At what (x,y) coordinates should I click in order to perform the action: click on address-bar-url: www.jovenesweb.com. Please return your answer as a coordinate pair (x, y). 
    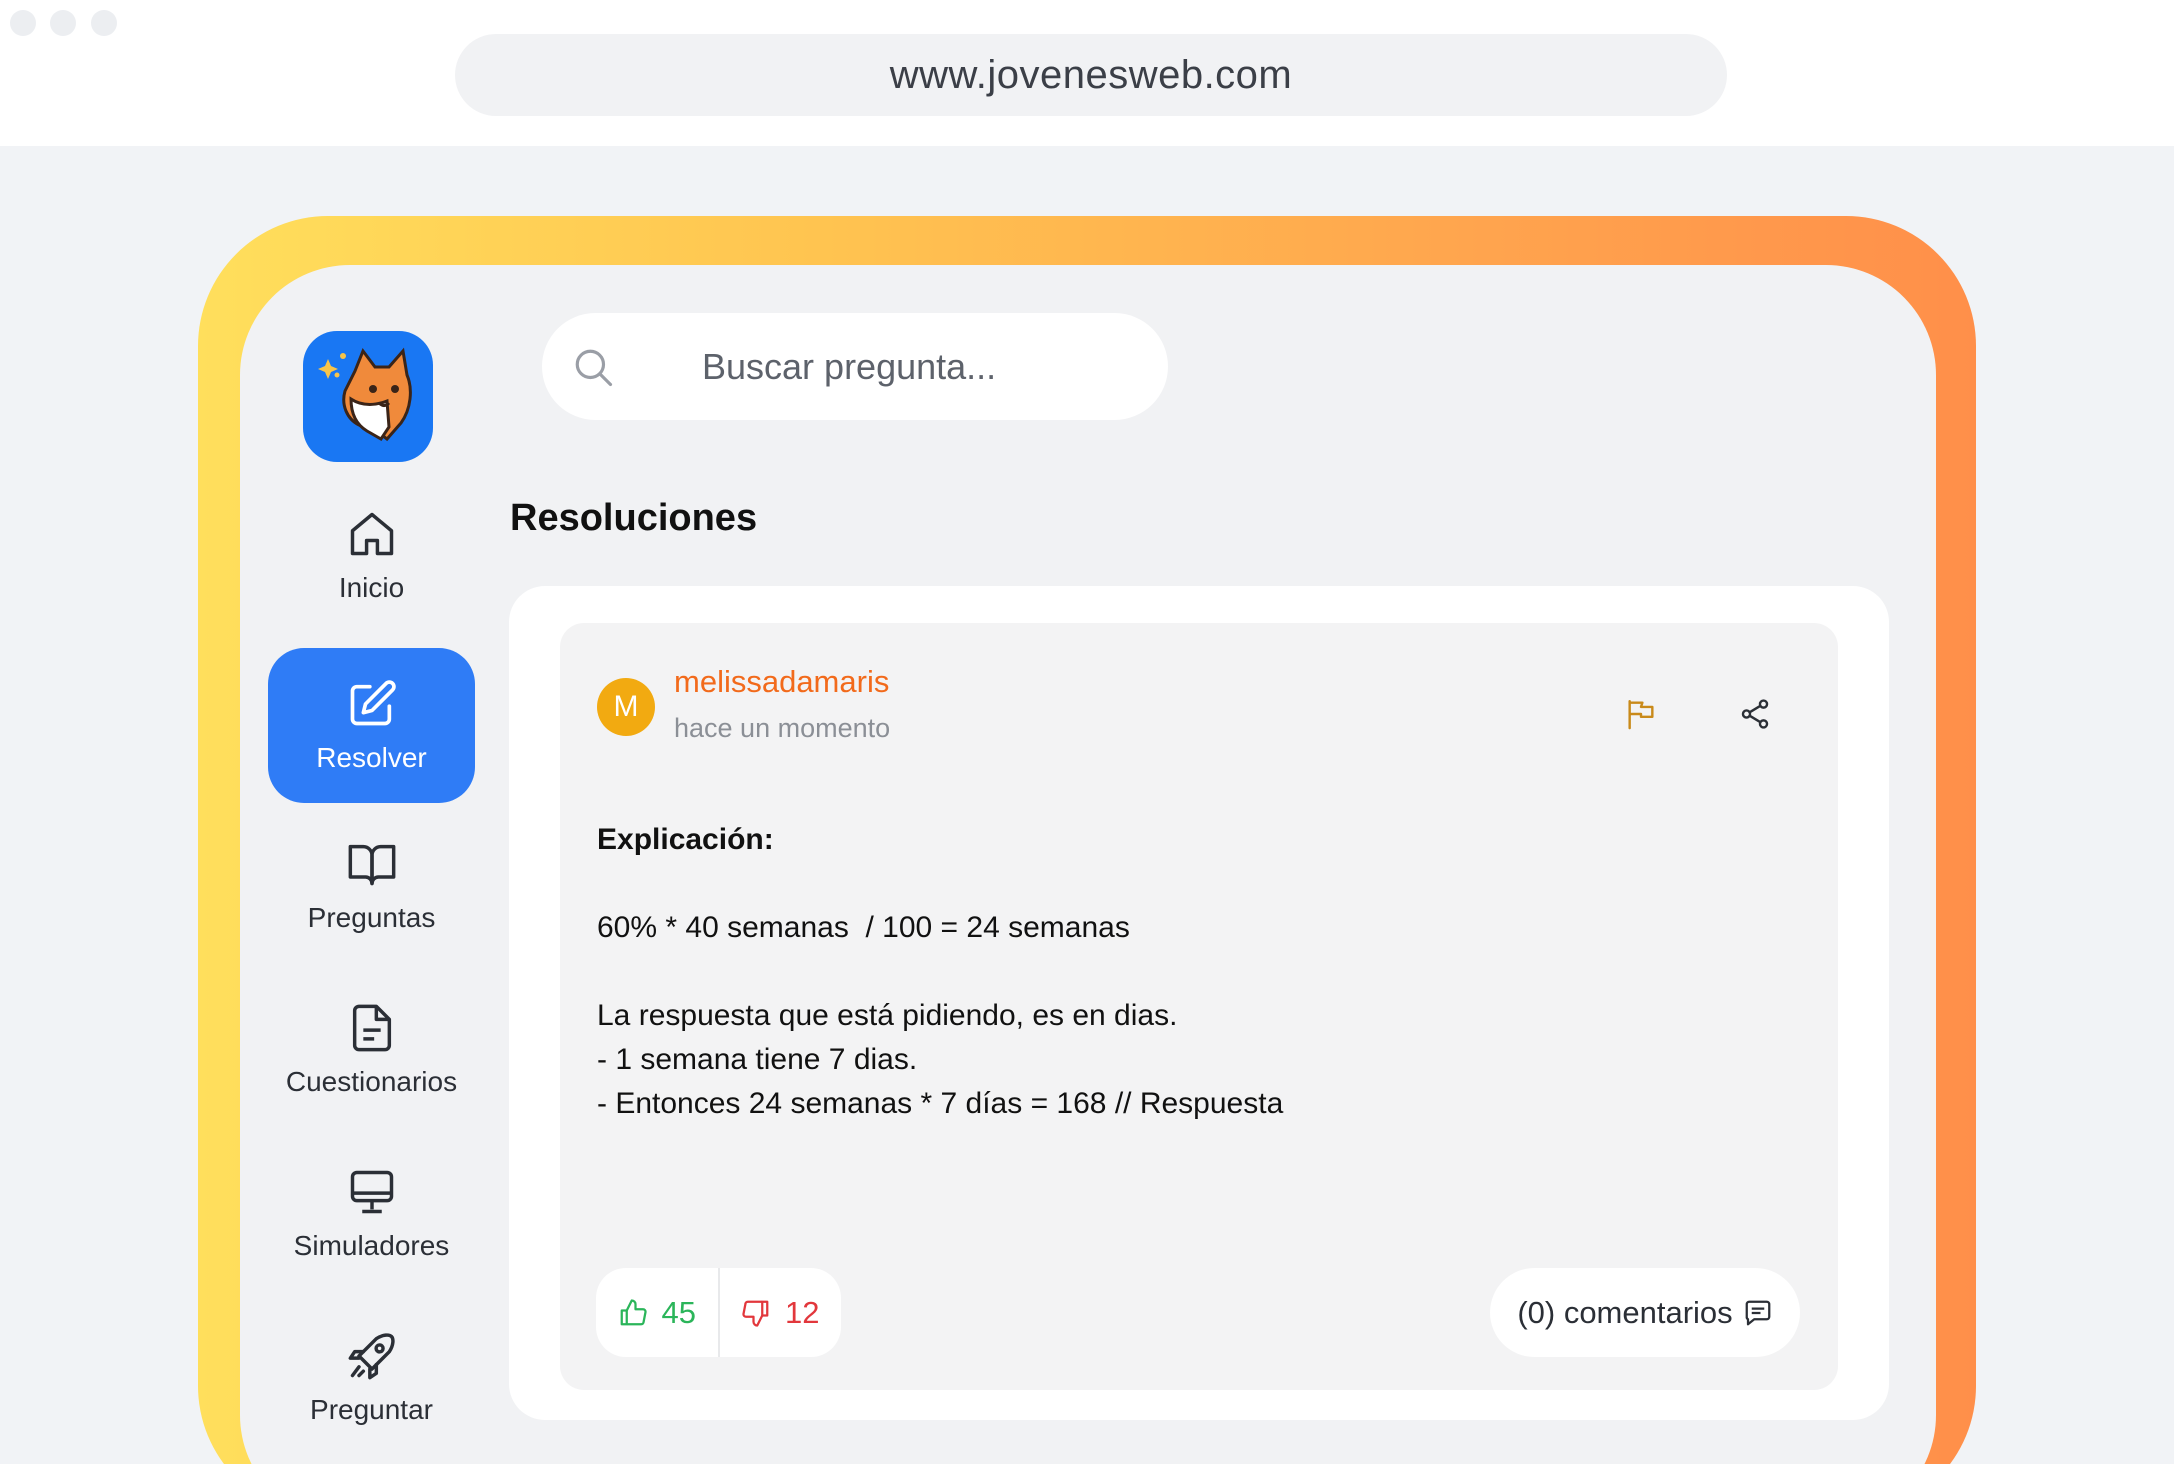
    Looking at the image, I should click on (1091, 74).